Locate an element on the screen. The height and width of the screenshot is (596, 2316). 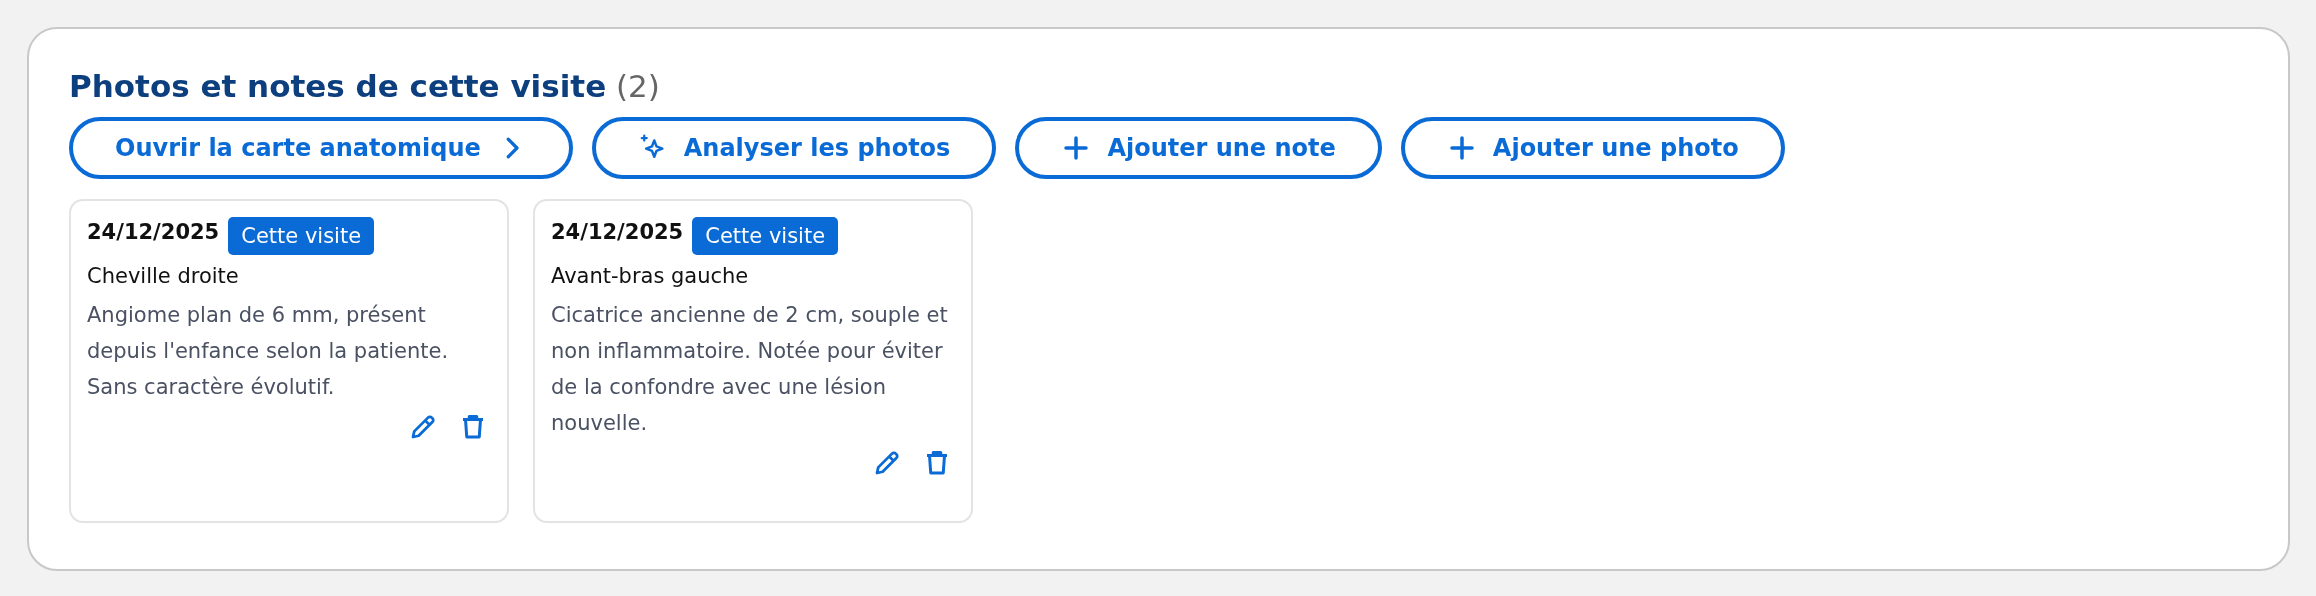
item-count: (2) is located at coordinates (637, 86).